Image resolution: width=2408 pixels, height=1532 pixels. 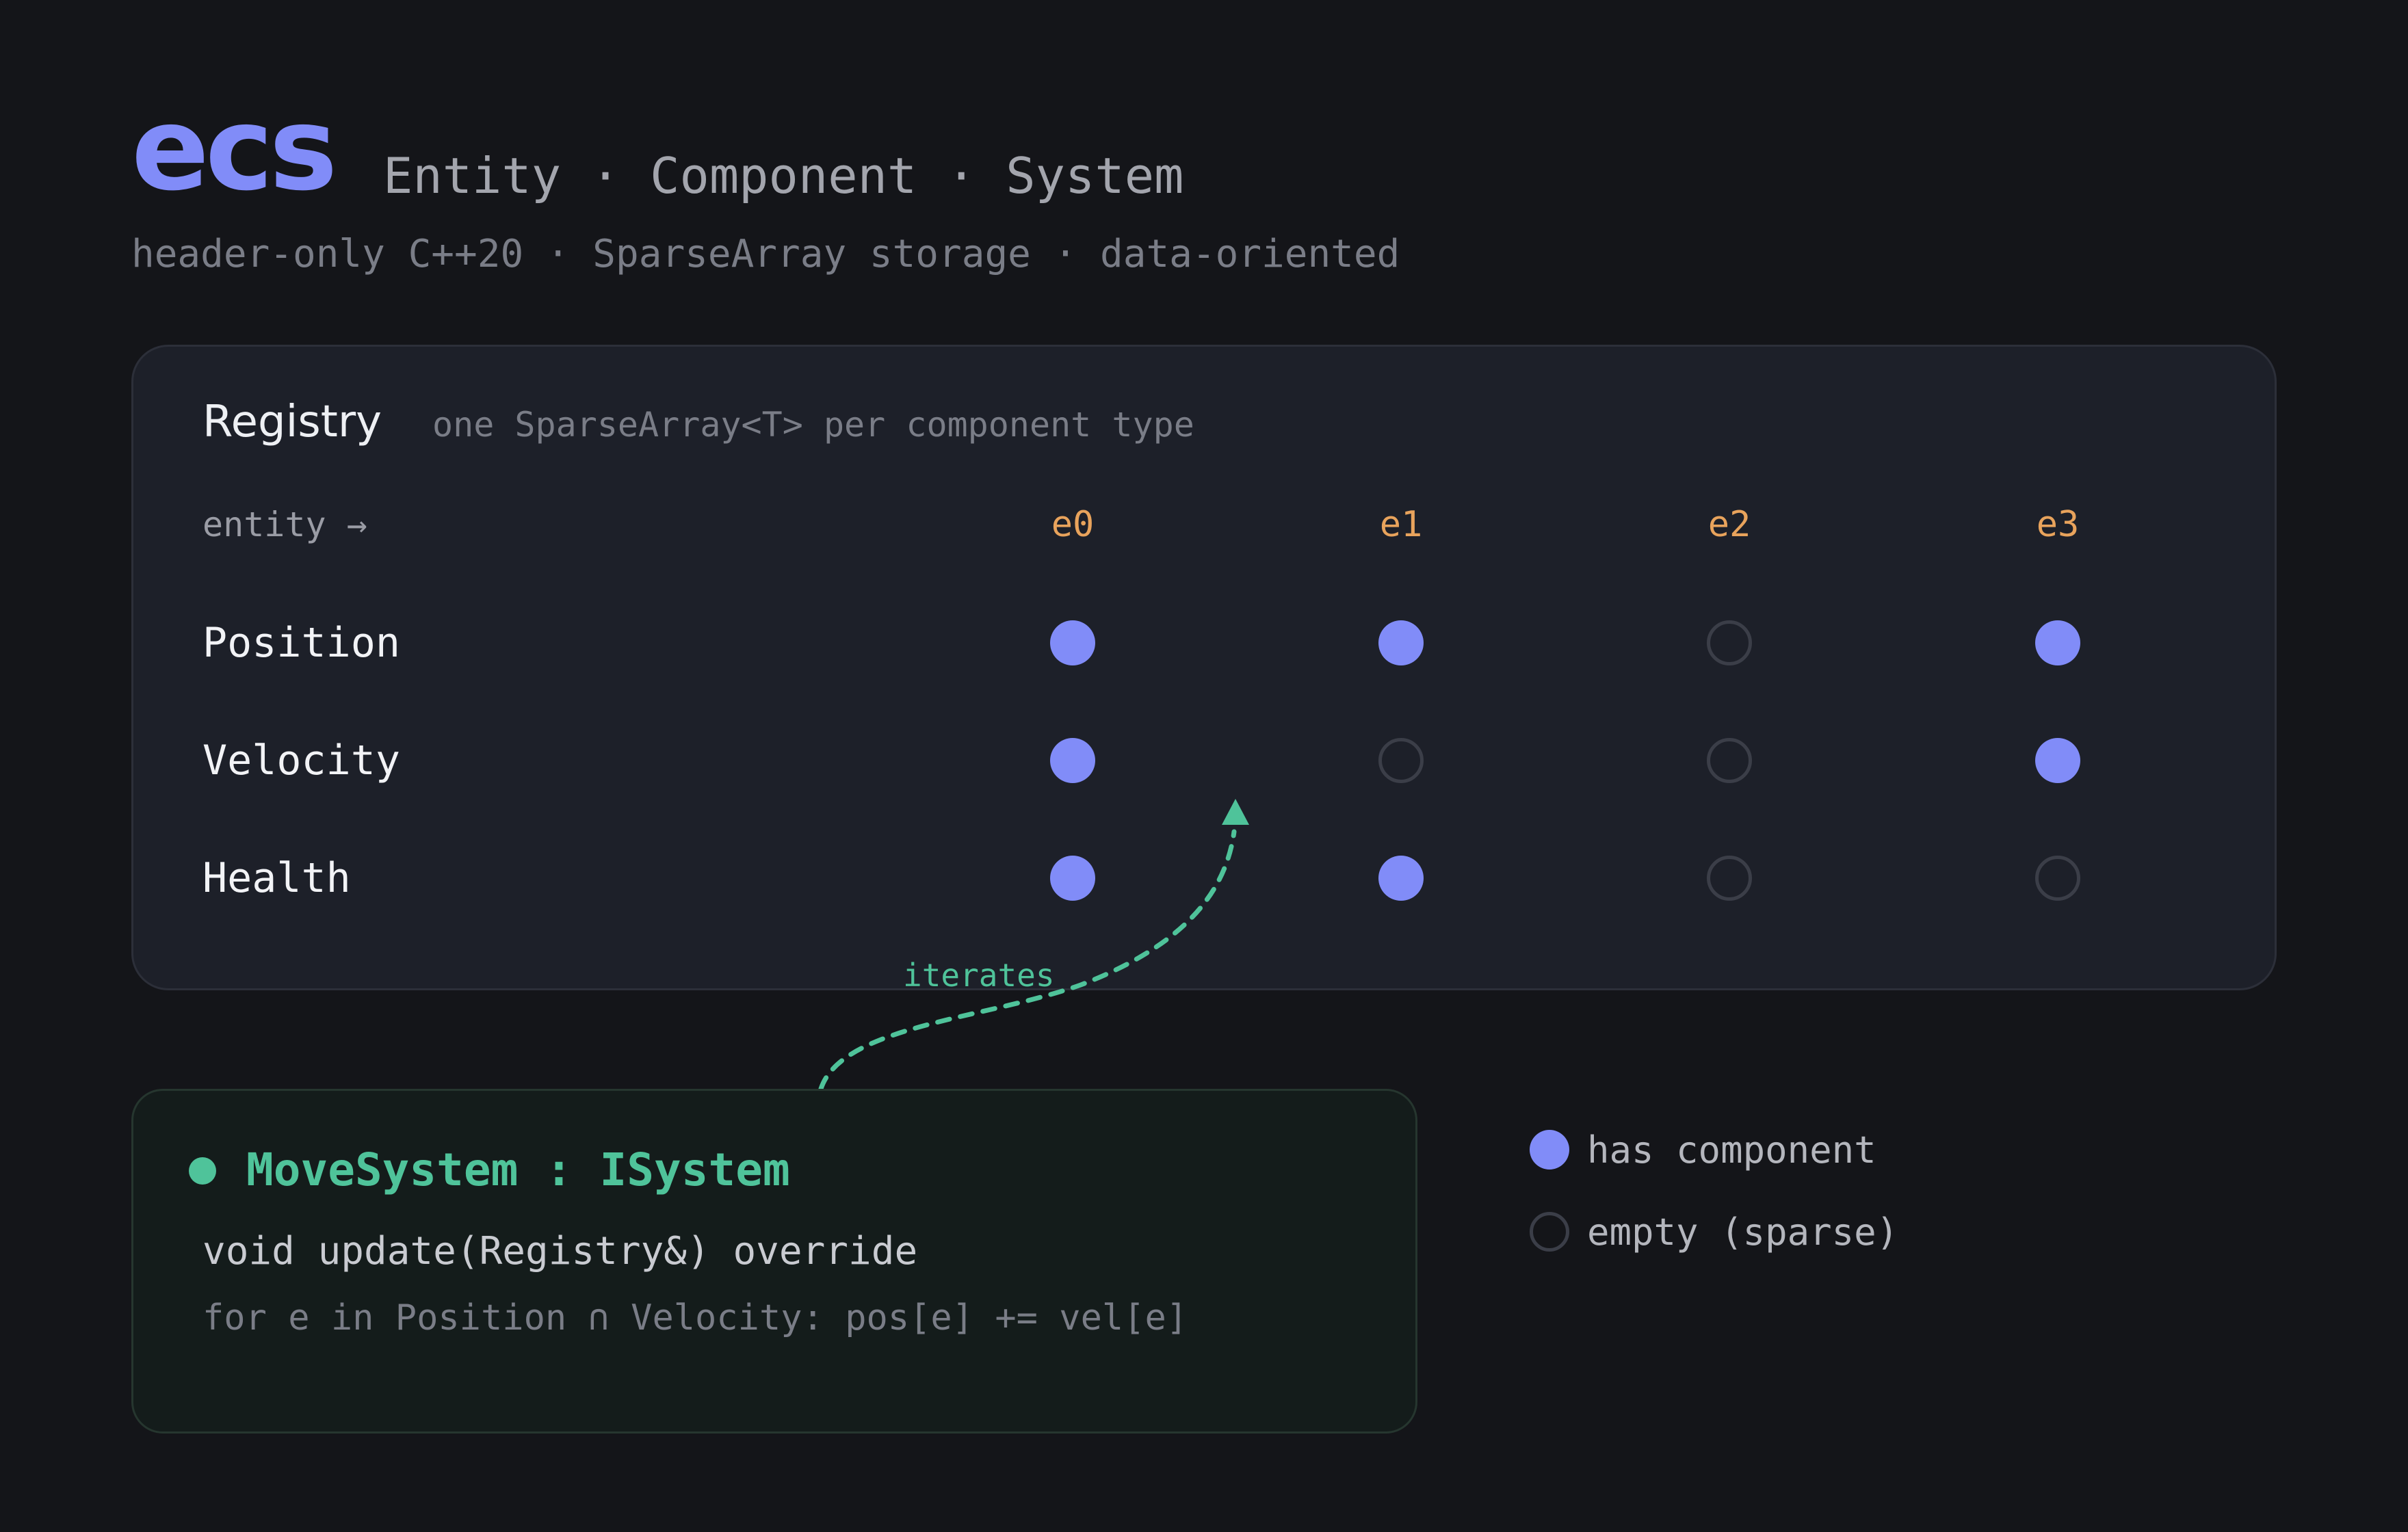 I want to click on legend-empty-dot, so click(x=1550, y=1232).